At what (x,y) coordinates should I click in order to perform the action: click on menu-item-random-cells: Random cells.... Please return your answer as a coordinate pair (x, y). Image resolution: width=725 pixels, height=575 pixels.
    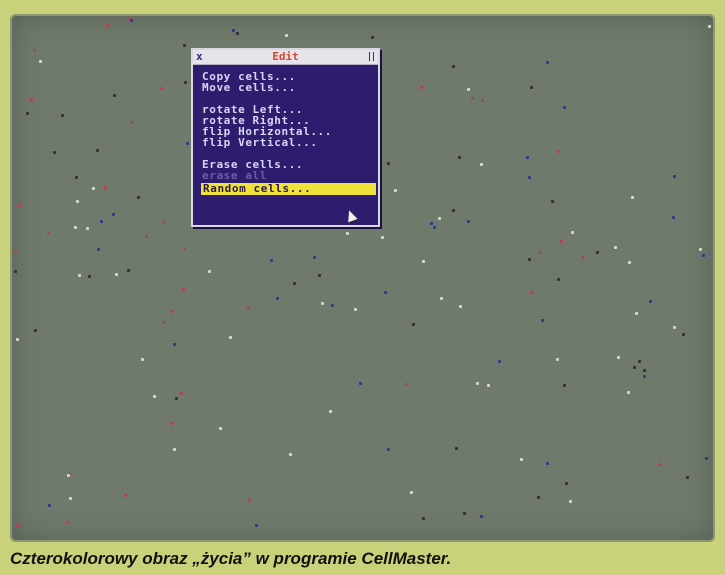
    Looking at the image, I should click on (288, 189).